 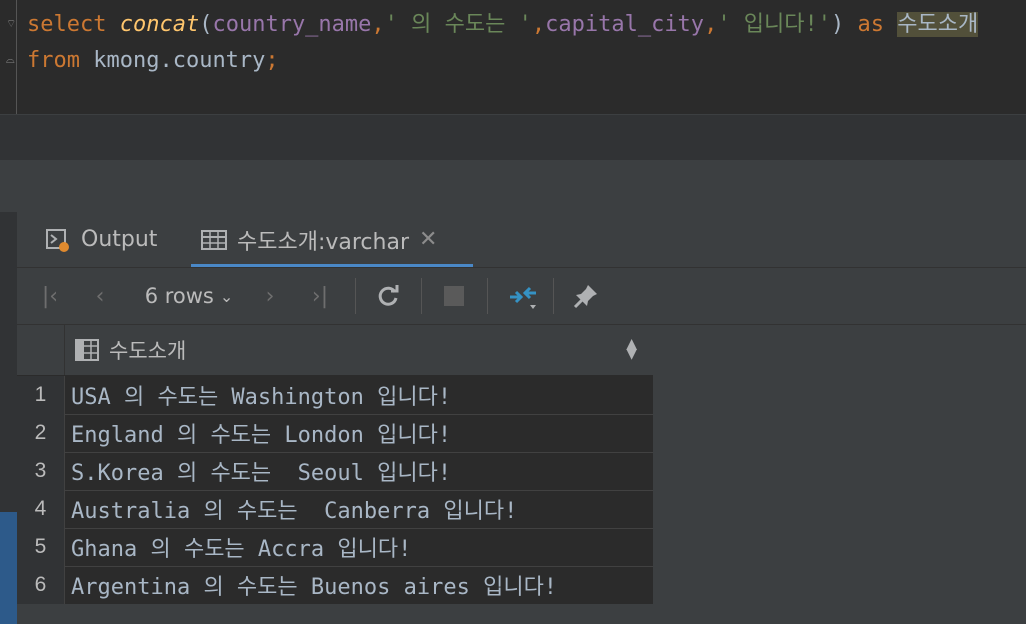 What do you see at coordinates (16, 57) in the screenshot?
I see `gutter-divider` at bounding box center [16, 57].